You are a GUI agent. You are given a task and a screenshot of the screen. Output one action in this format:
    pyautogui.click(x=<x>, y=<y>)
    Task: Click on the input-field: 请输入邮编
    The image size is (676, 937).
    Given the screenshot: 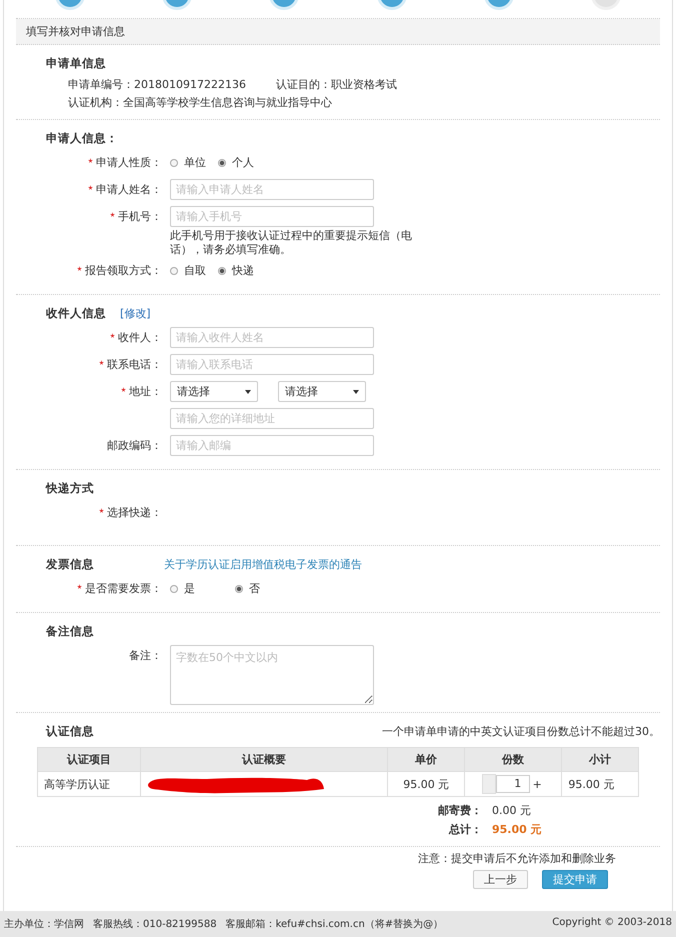 What is the action you would take?
    pyautogui.click(x=272, y=445)
    